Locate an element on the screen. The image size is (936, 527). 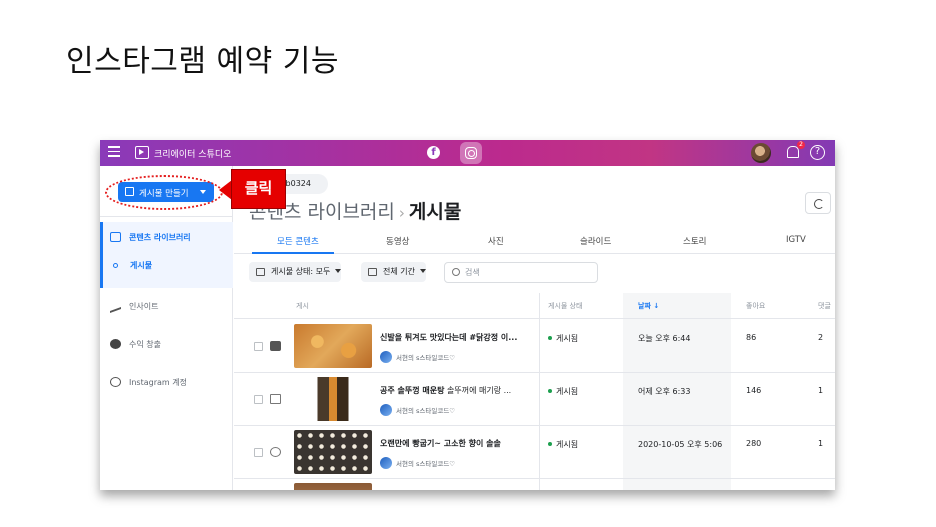
post-date: 2020-10-05 오후 5:06 is located at coordinates (680, 444).